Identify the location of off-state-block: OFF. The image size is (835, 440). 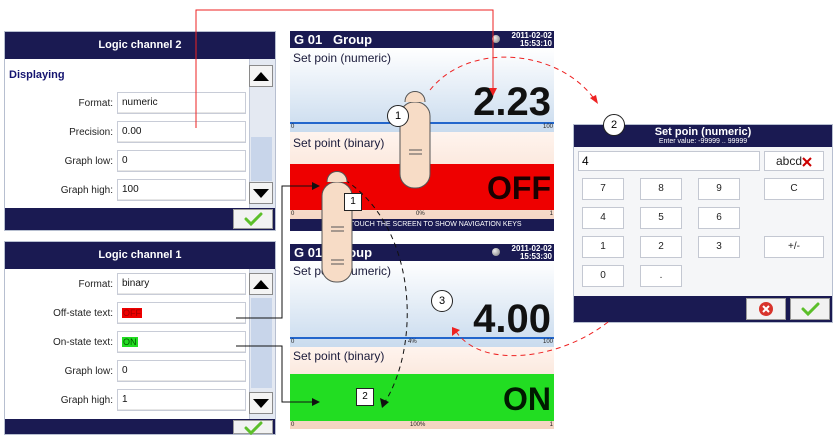
(422, 187).